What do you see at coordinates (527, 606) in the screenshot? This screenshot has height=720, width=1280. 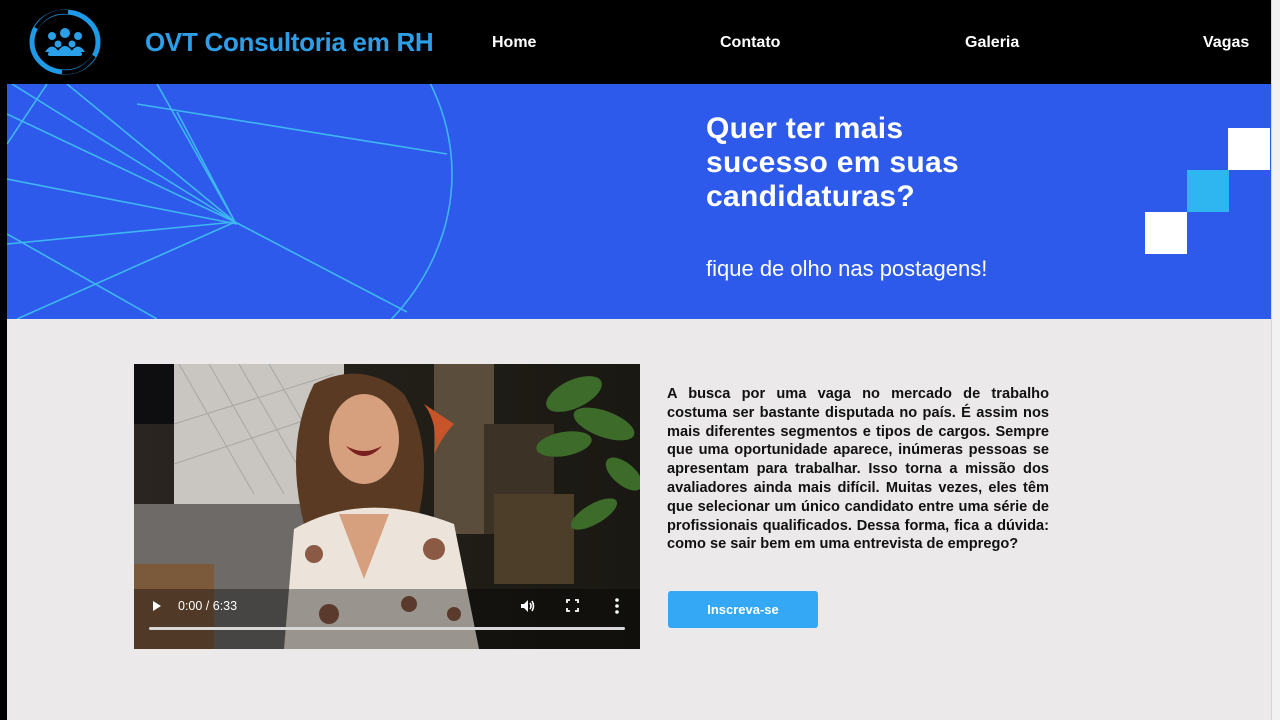 I see `volume-icon` at bounding box center [527, 606].